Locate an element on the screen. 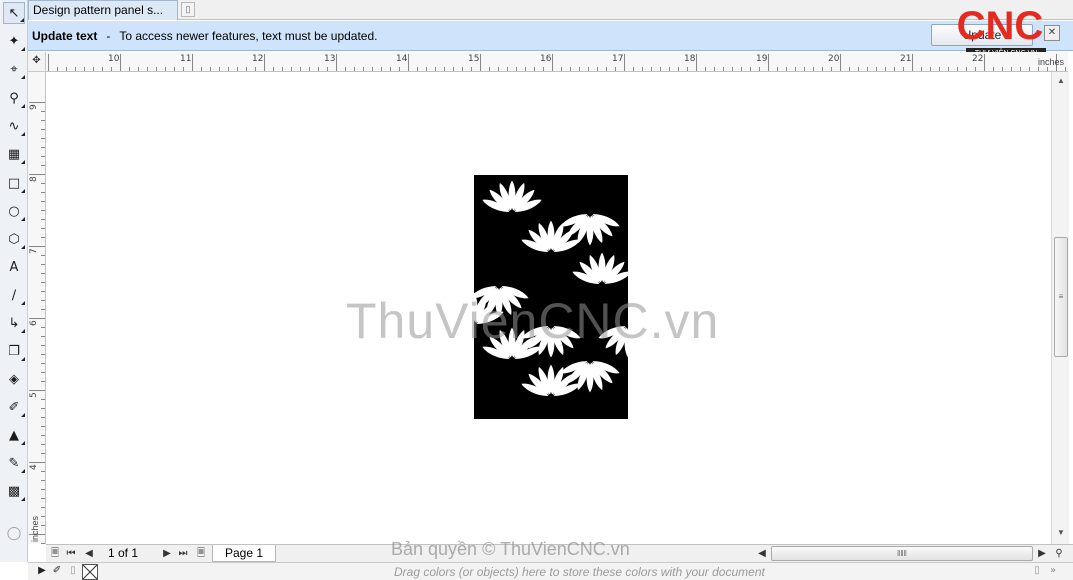  copyright-watermark: Bản quyền © ThuVienCNC.vn is located at coordinates (510, 549).